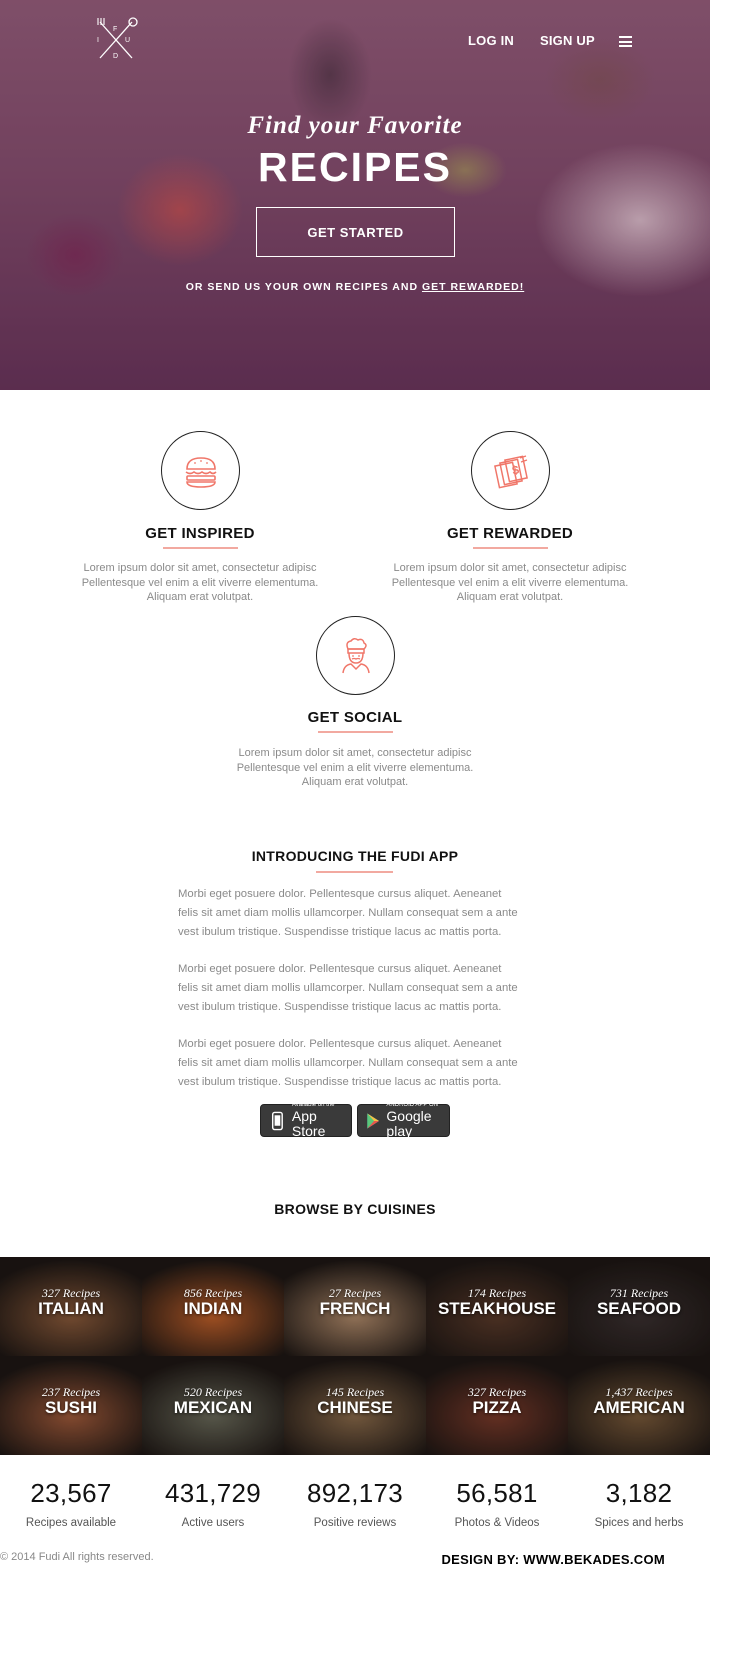 The height and width of the screenshot is (1668, 755). I want to click on cuisine-tile: 731 Recipes SEAFOOD, so click(639, 1306).